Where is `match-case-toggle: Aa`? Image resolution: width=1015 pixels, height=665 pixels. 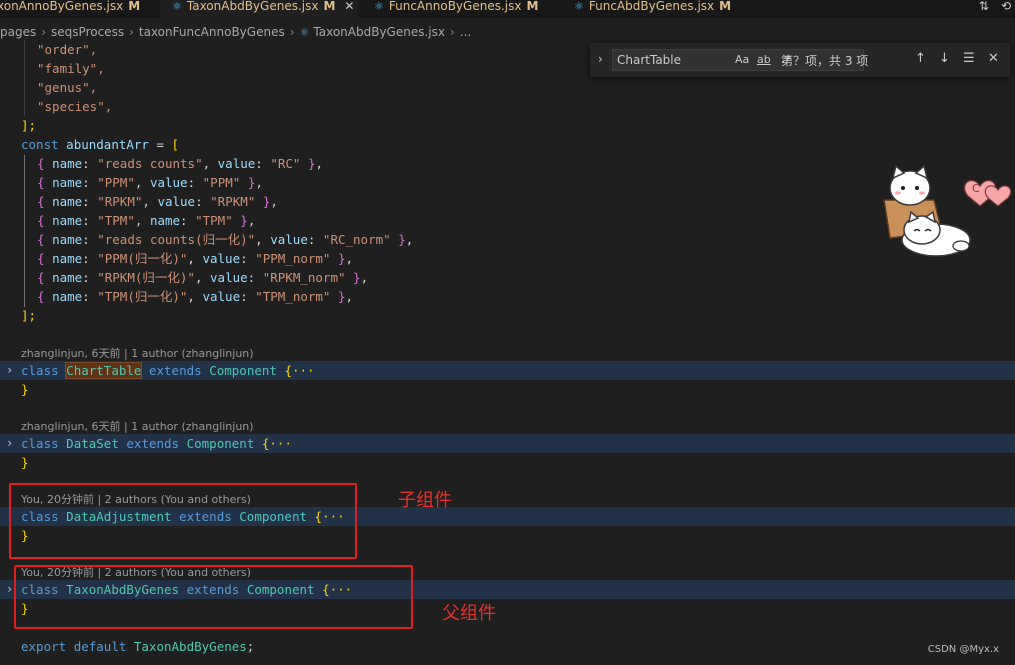
match-case-toggle: Aa is located at coordinates (742, 59).